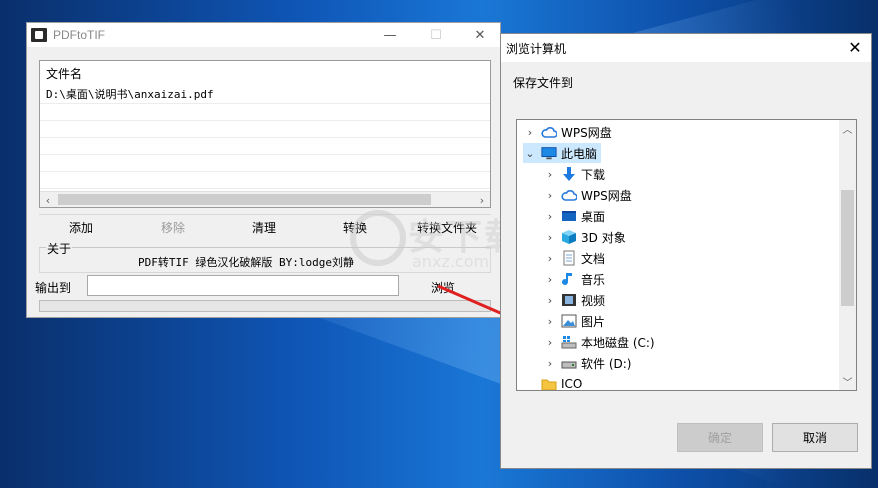  What do you see at coordinates (579, 153) in the screenshot?
I see `tree-item-label: 此电脑` at bounding box center [579, 153].